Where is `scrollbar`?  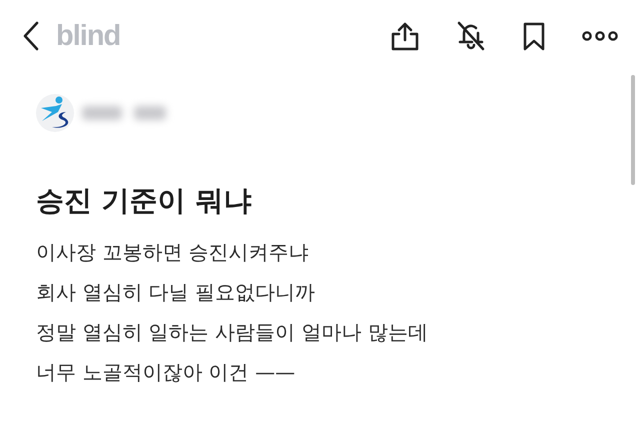 scrollbar is located at coordinates (633, 130).